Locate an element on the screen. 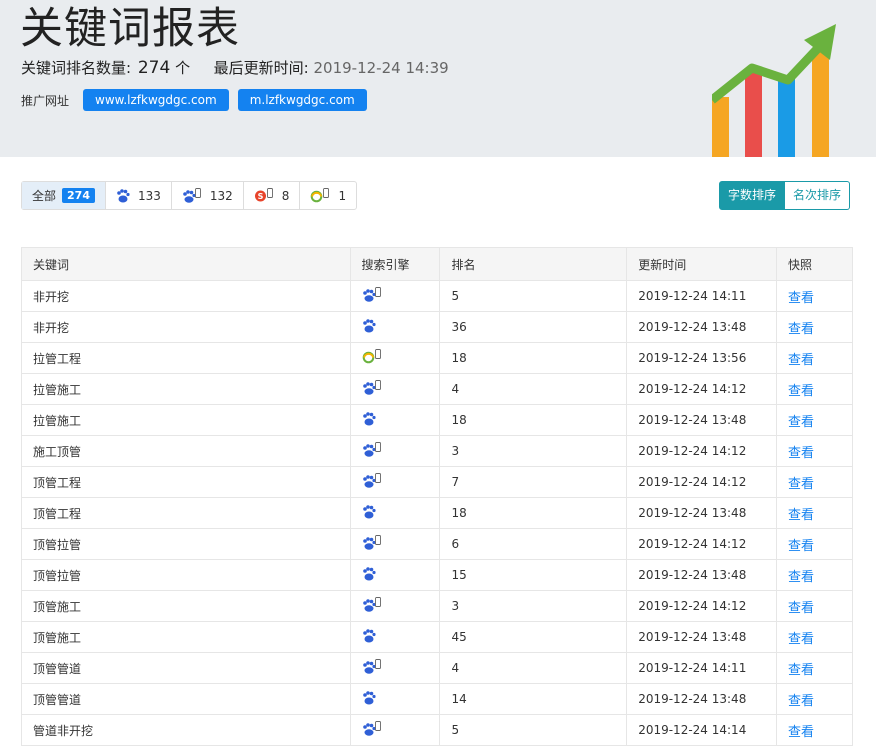 Image resolution: width=876 pixels, height=753 pixels. filter-all: 全部 274 is located at coordinates (64, 195).